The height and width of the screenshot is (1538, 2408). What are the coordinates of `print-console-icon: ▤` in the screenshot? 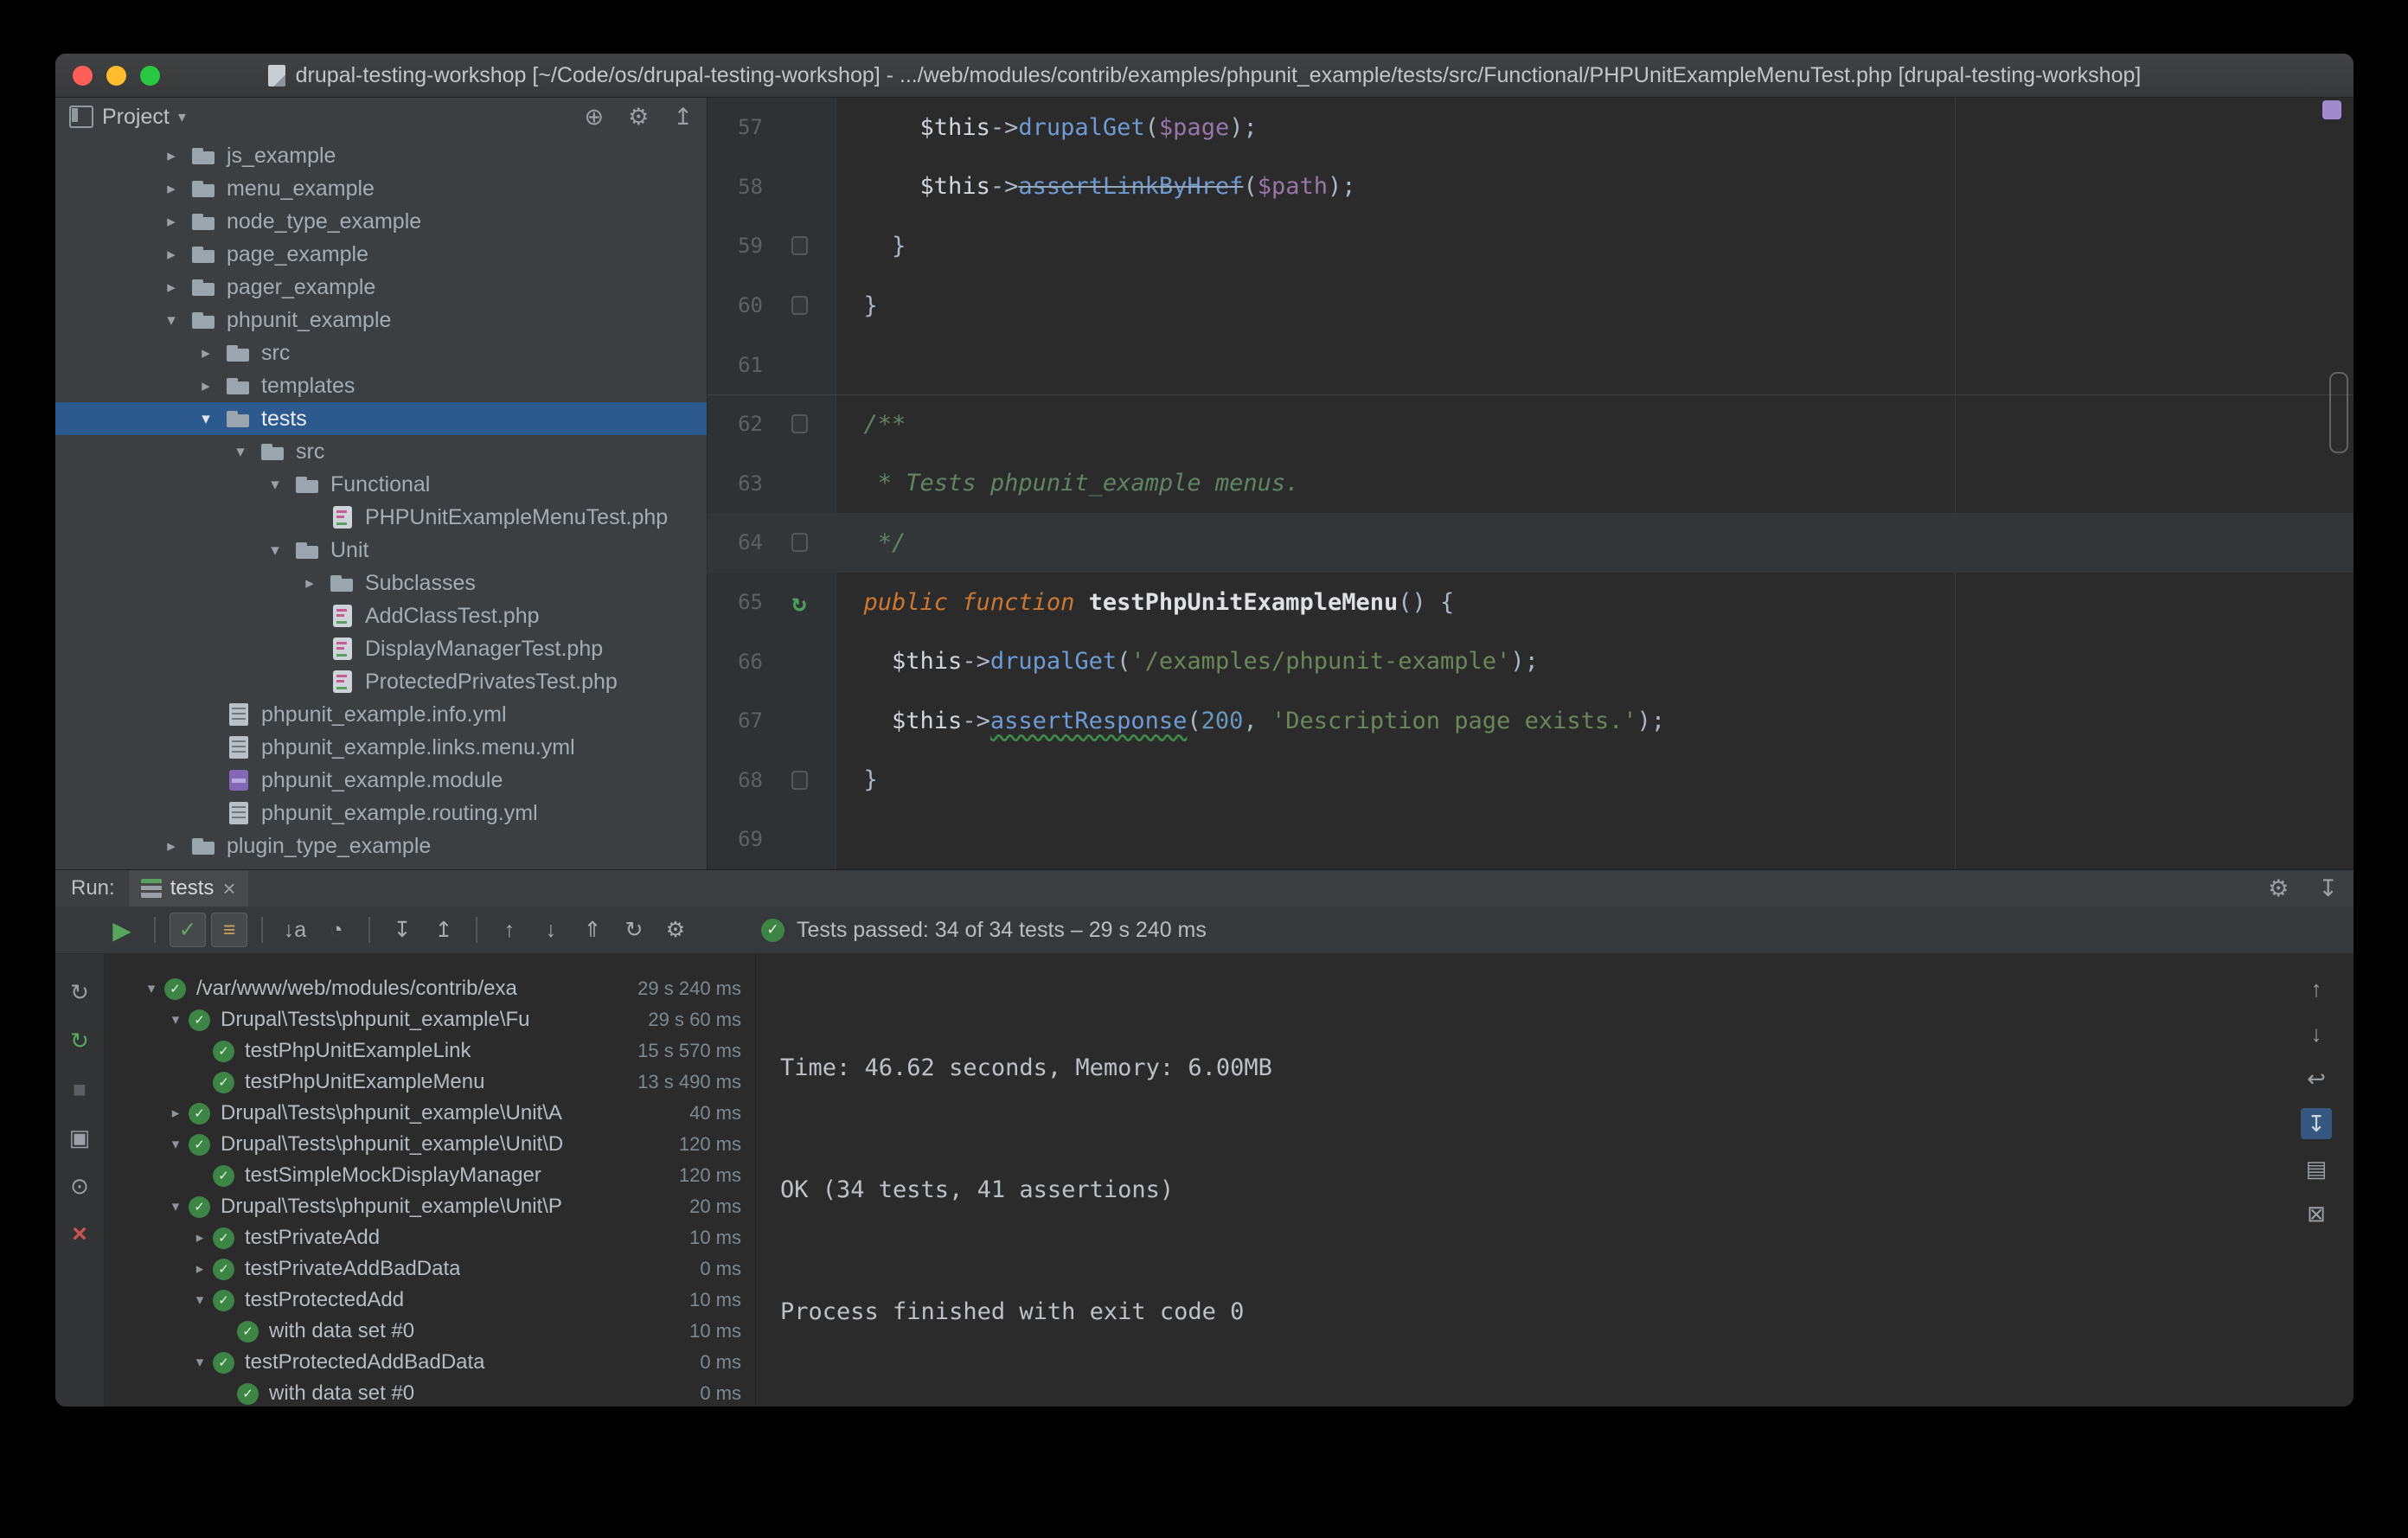 It's located at (2316, 1169).